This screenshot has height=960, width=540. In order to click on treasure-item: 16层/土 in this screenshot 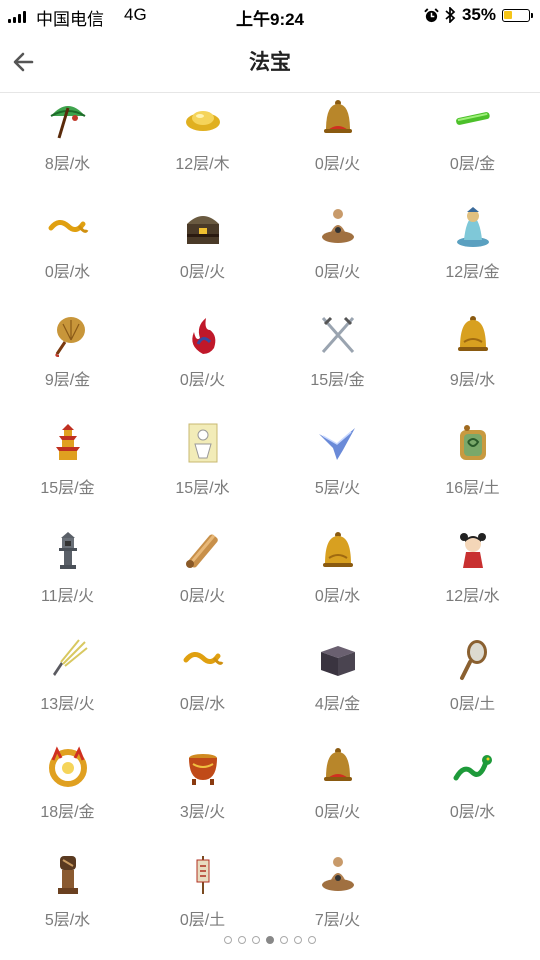, I will do `click(472, 472)`.